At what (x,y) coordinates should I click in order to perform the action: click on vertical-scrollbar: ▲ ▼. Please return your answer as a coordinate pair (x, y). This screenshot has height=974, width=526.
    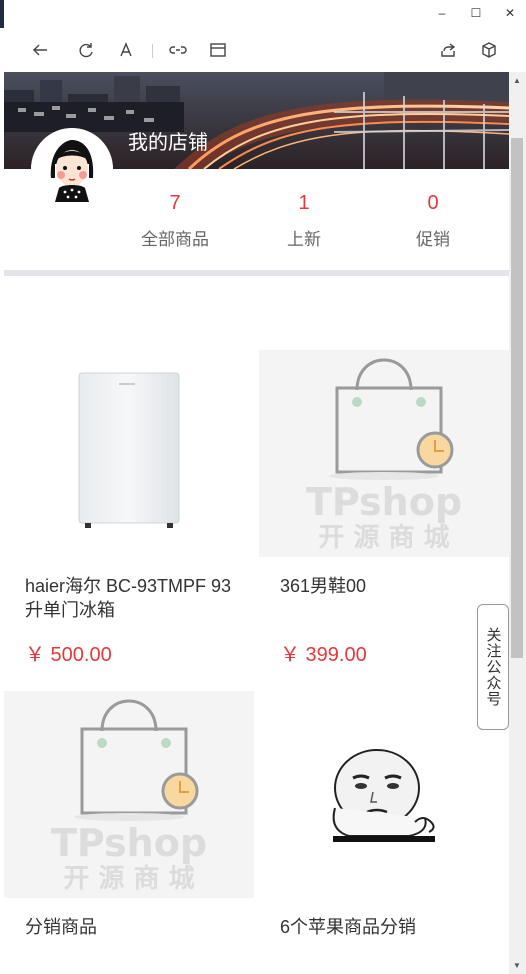
    Looking at the image, I should click on (517, 523).